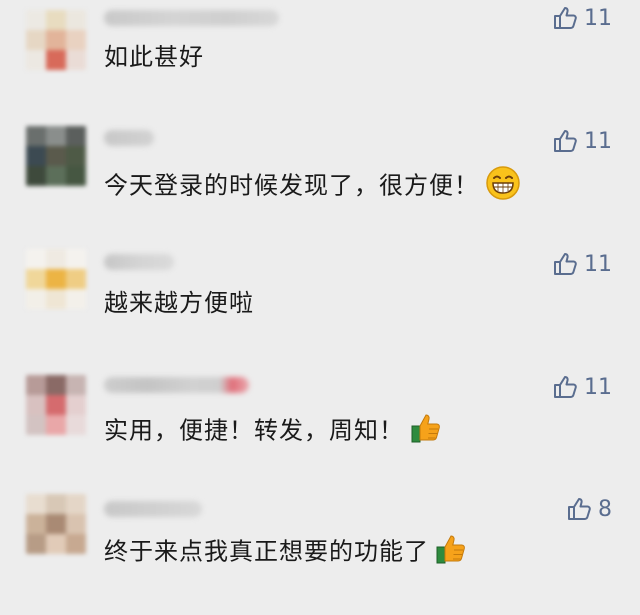 The height and width of the screenshot is (615, 640). I want to click on like-button: 8, so click(589, 509).